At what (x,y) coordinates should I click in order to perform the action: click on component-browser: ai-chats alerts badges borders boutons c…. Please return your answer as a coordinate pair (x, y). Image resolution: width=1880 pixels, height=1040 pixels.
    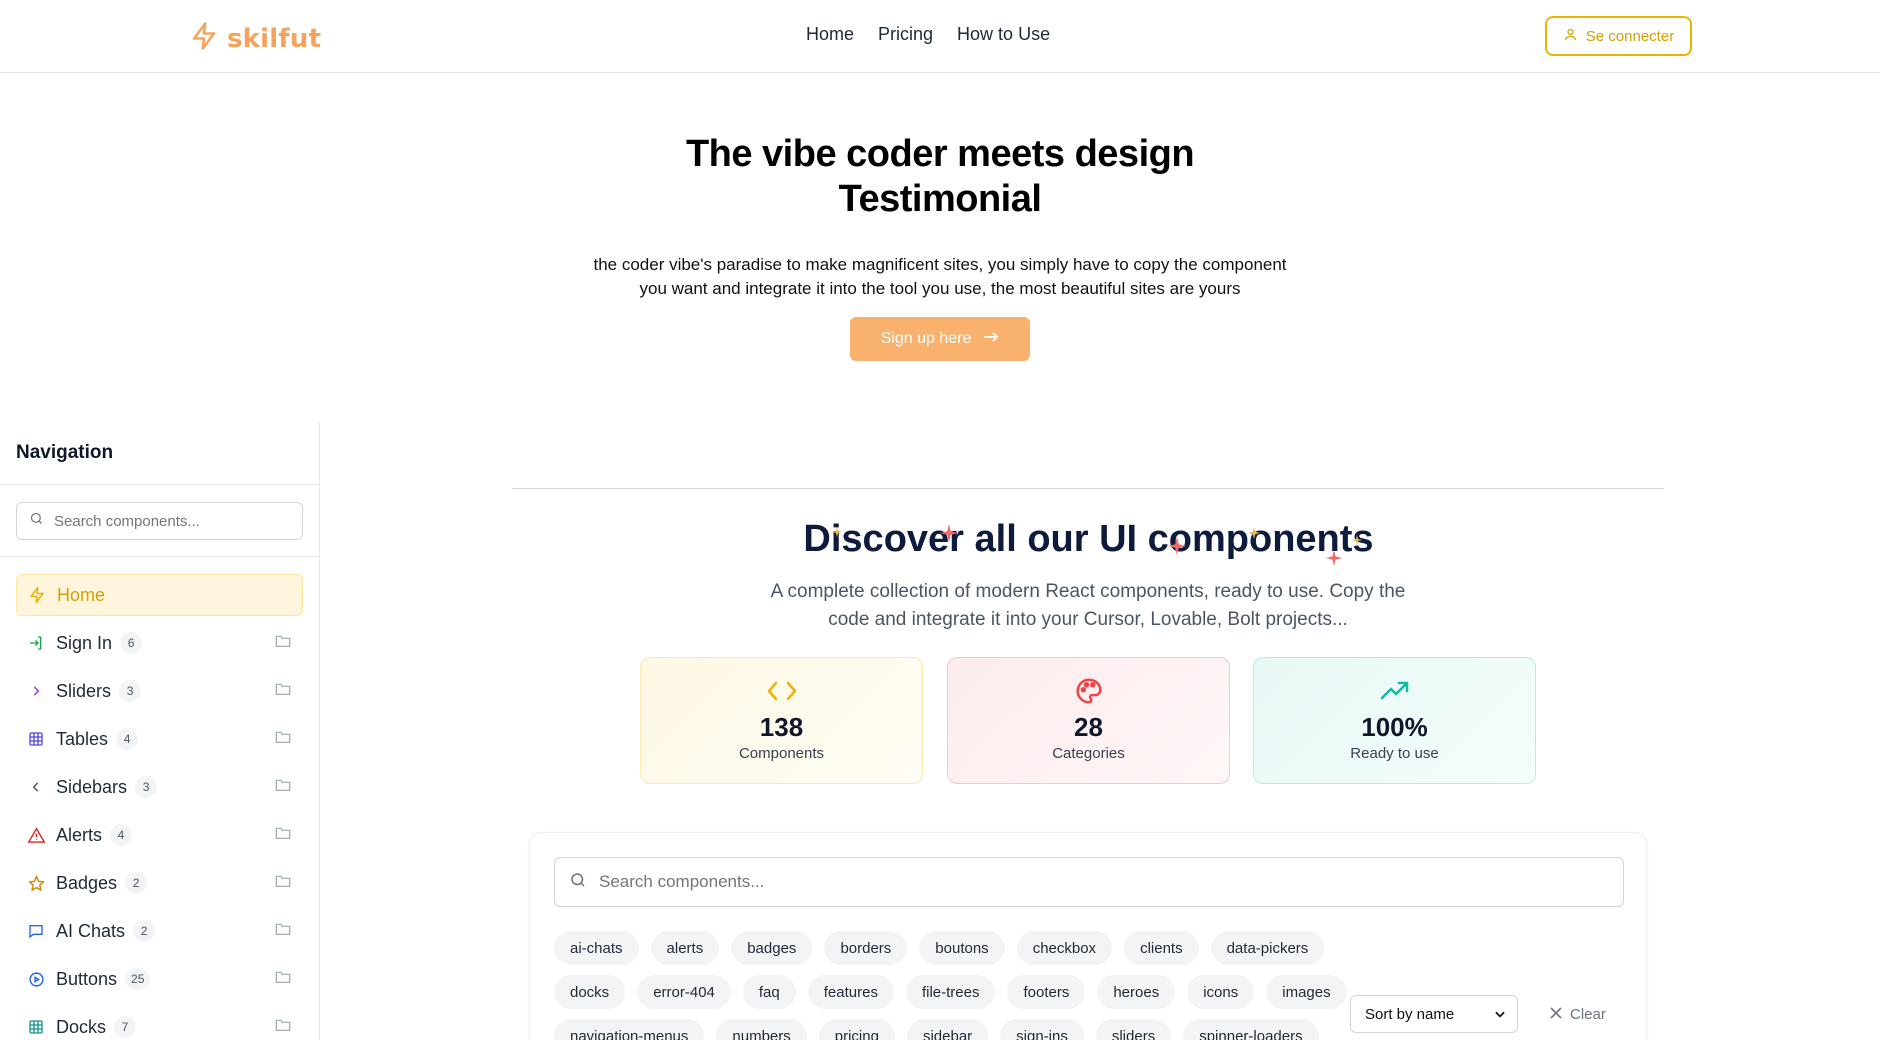
    Looking at the image, I should click on (1088, 936).